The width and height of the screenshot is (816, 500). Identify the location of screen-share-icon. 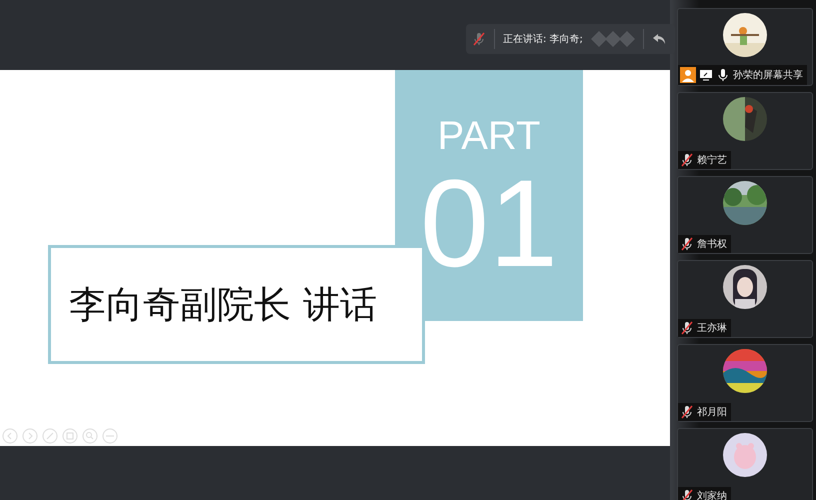
(706, 75).